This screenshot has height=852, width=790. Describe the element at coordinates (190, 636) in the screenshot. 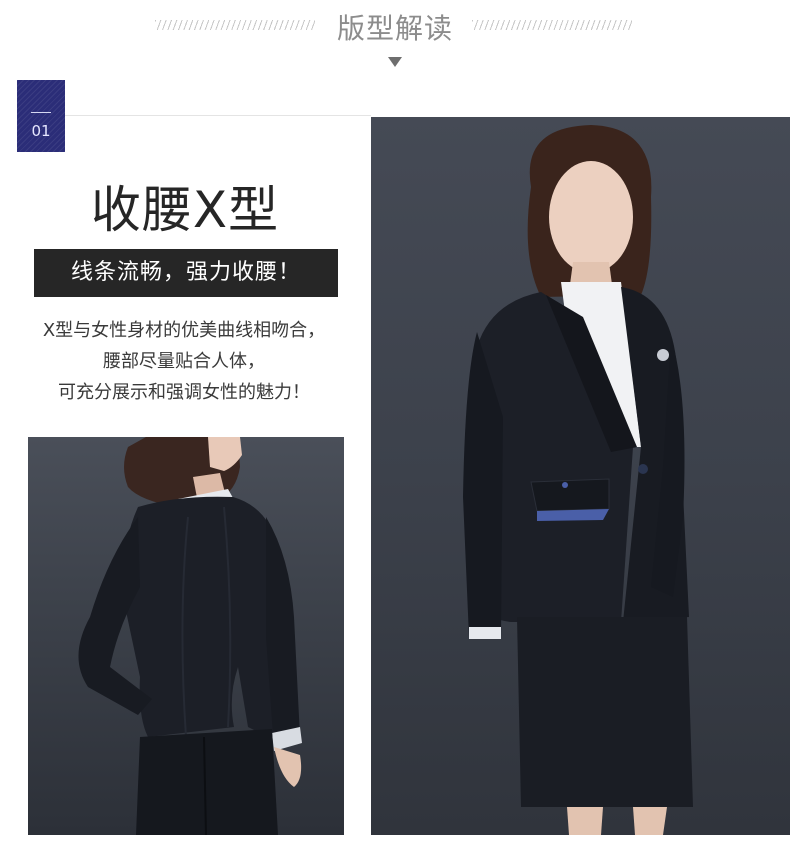

I see `back-view-illustration` at that location.